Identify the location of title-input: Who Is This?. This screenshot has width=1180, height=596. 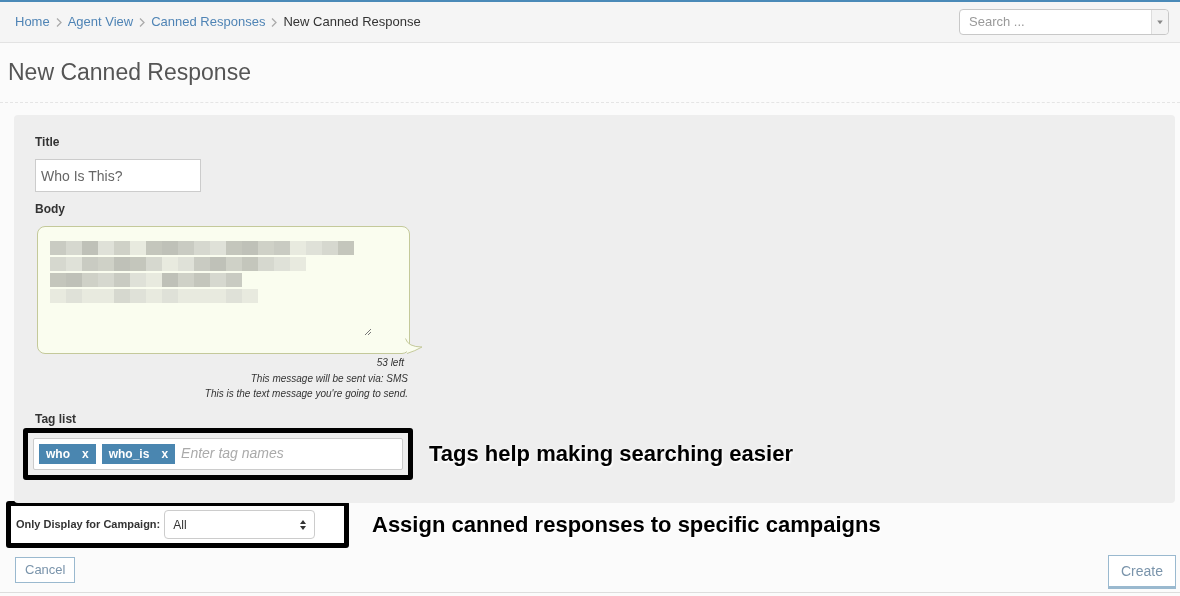
(118, 175).